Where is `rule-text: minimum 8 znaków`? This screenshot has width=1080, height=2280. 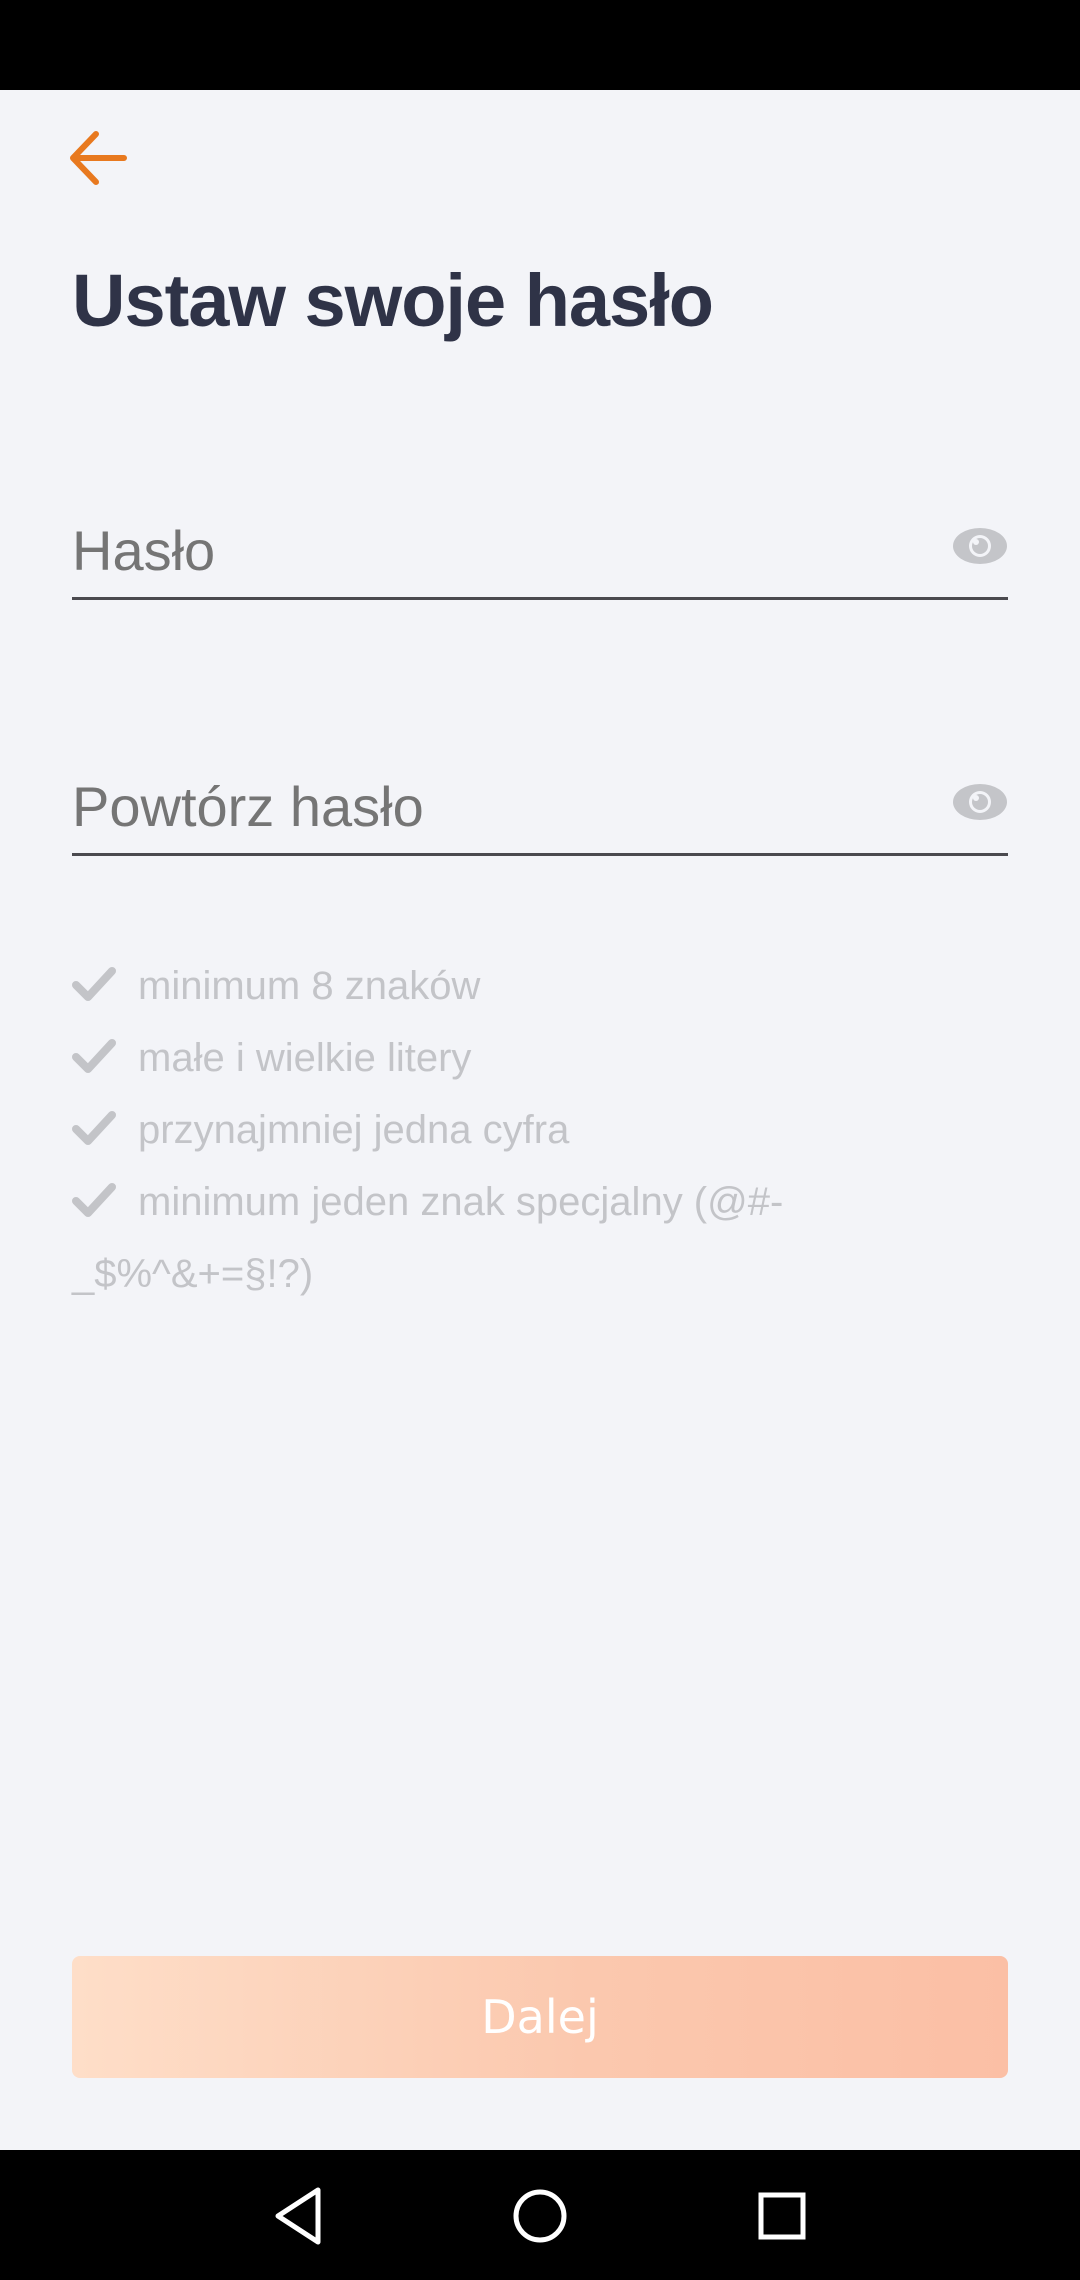
rule-text: minimum 8 znaków is located at coordinates (309, 986).